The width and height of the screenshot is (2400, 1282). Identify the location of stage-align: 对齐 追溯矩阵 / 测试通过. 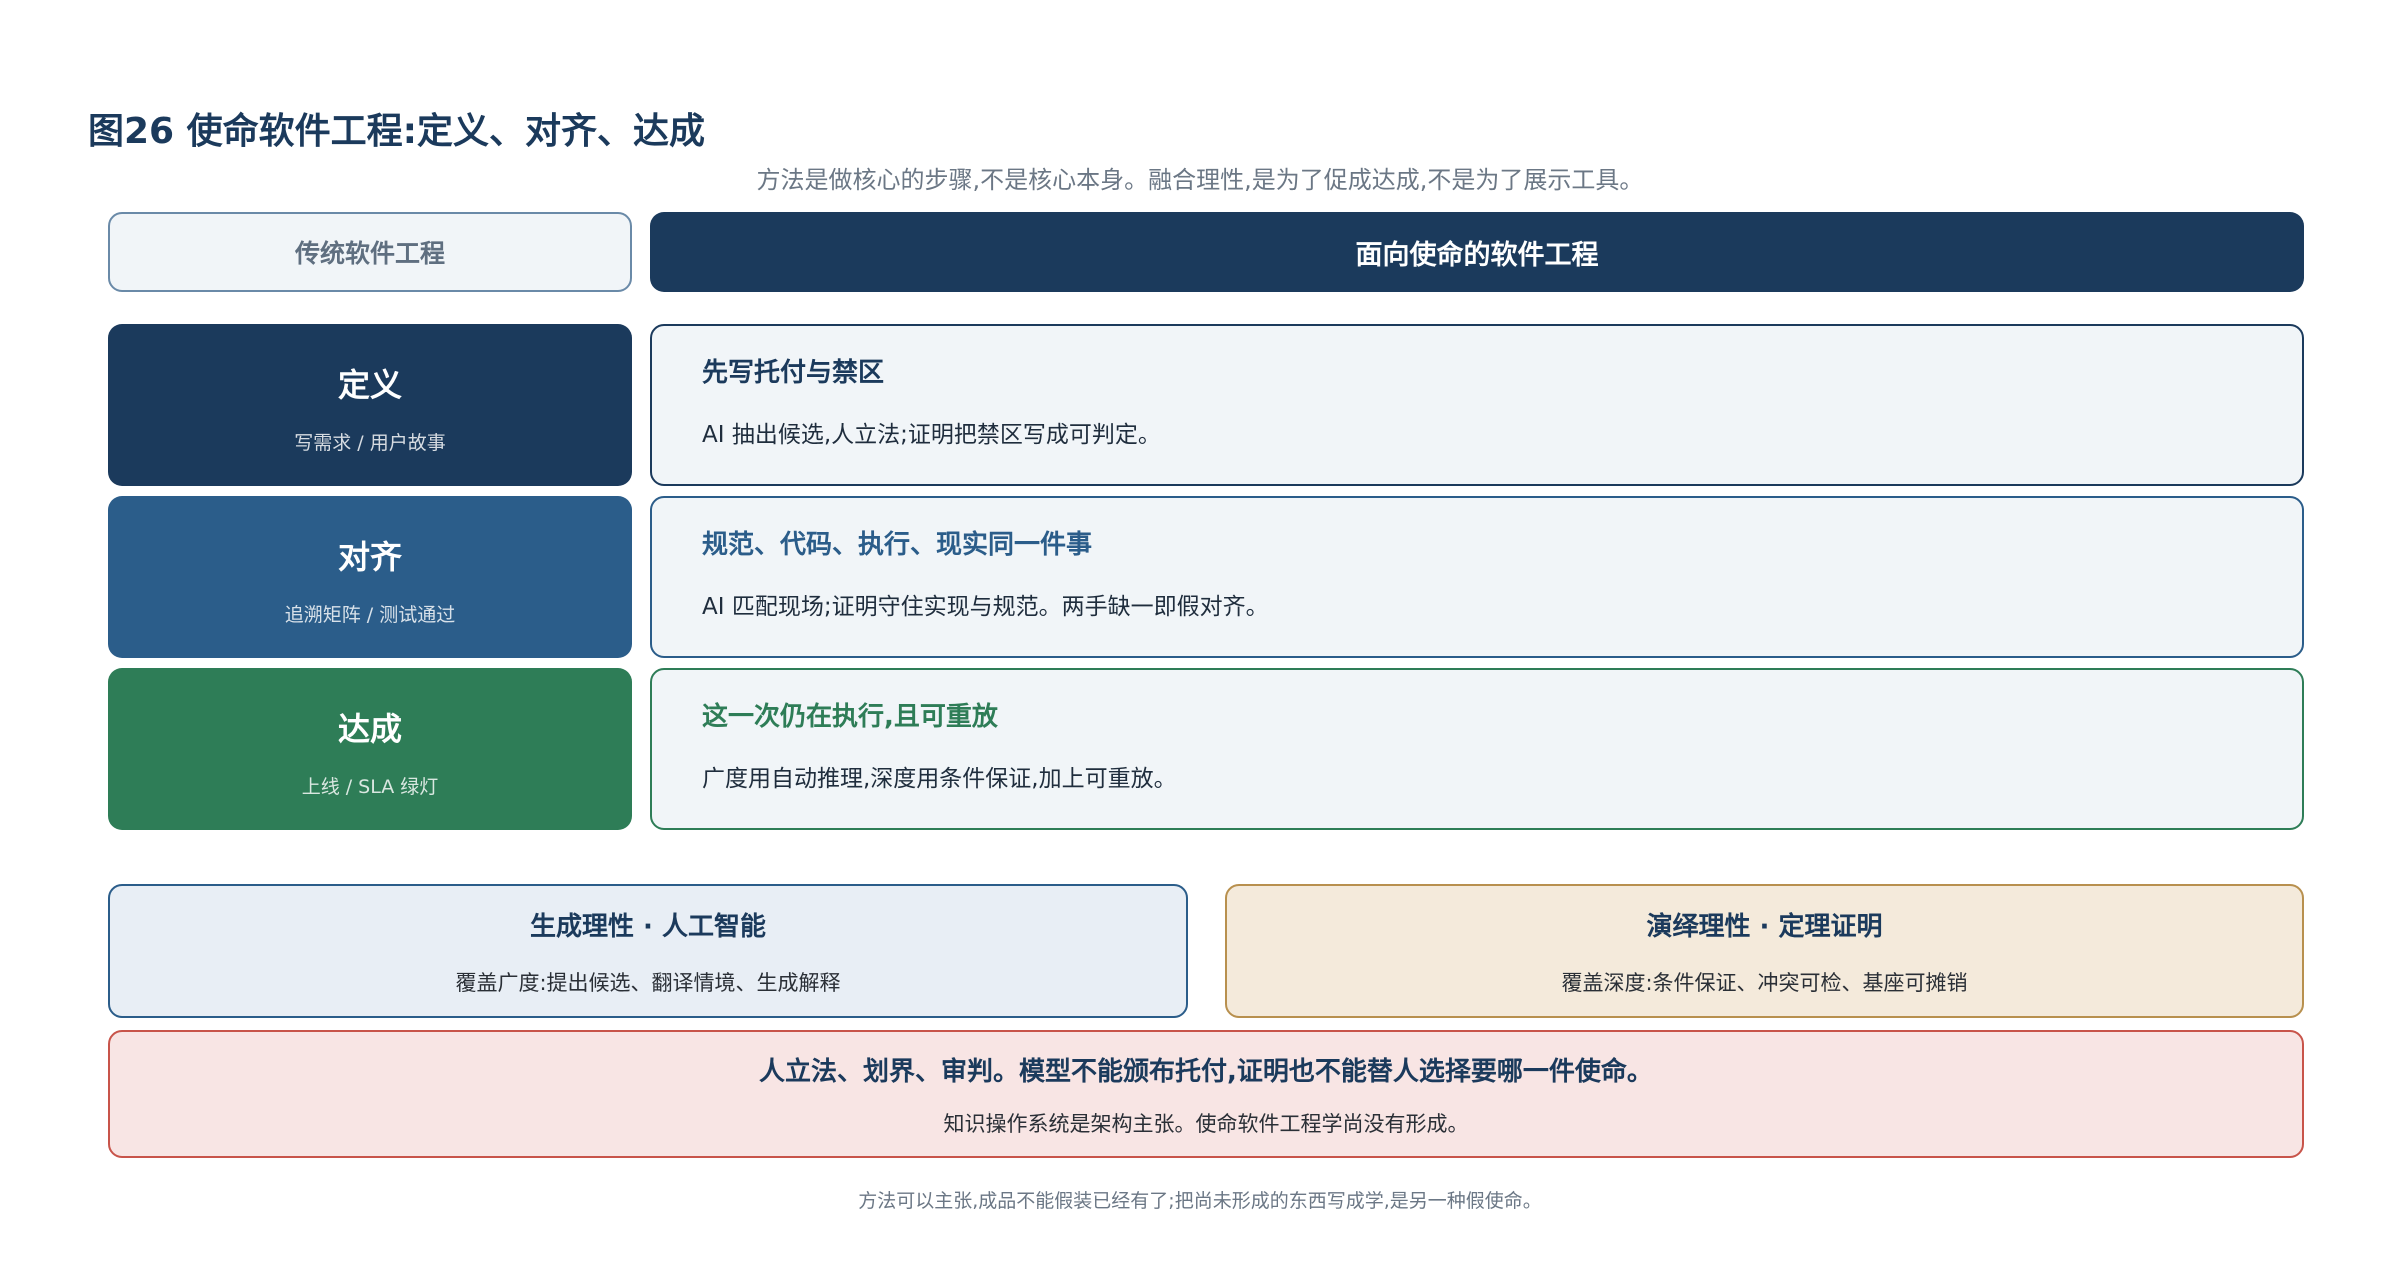
(370, 577).